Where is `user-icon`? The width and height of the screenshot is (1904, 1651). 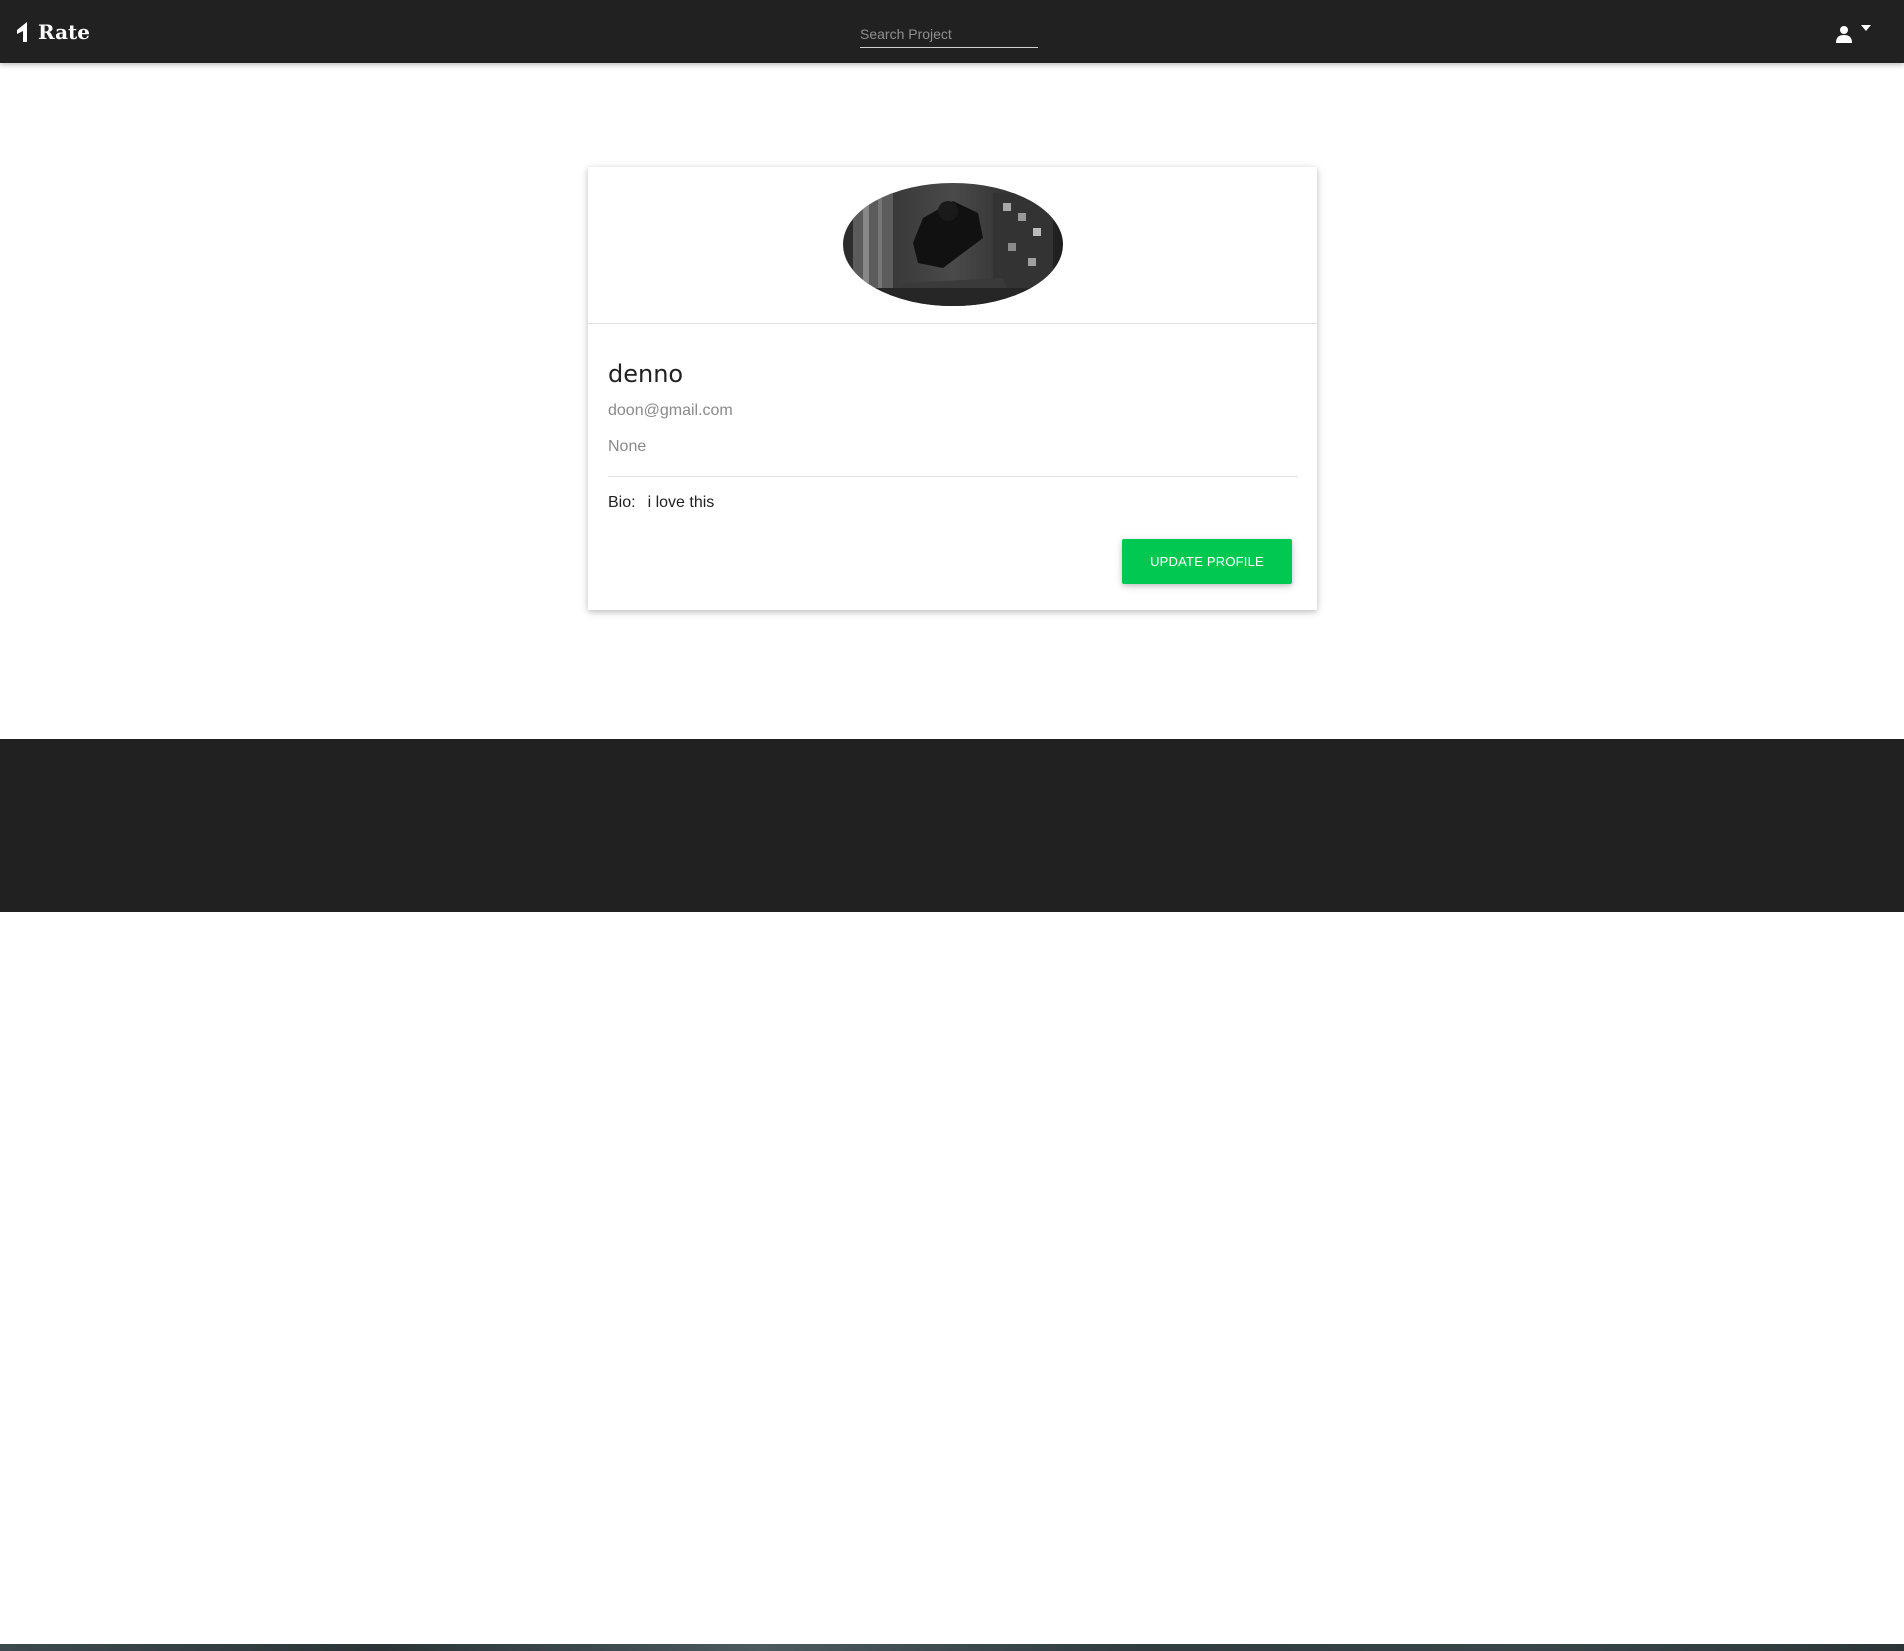 user-icon is located at coordinates (1844, 34).